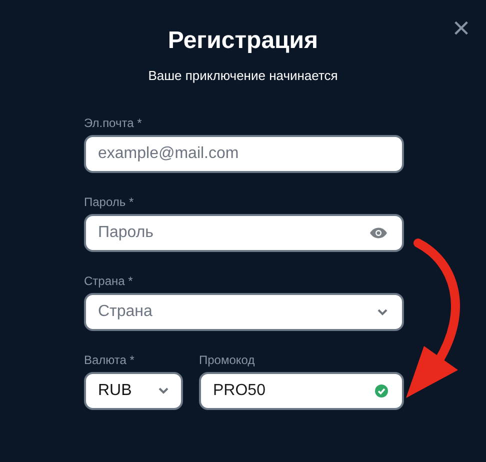 The width and height of the screenshot is (486, 462). Describe the element at coordinates (109, 201) in the screenshot. I see `field-label: Пароль *` at that location.